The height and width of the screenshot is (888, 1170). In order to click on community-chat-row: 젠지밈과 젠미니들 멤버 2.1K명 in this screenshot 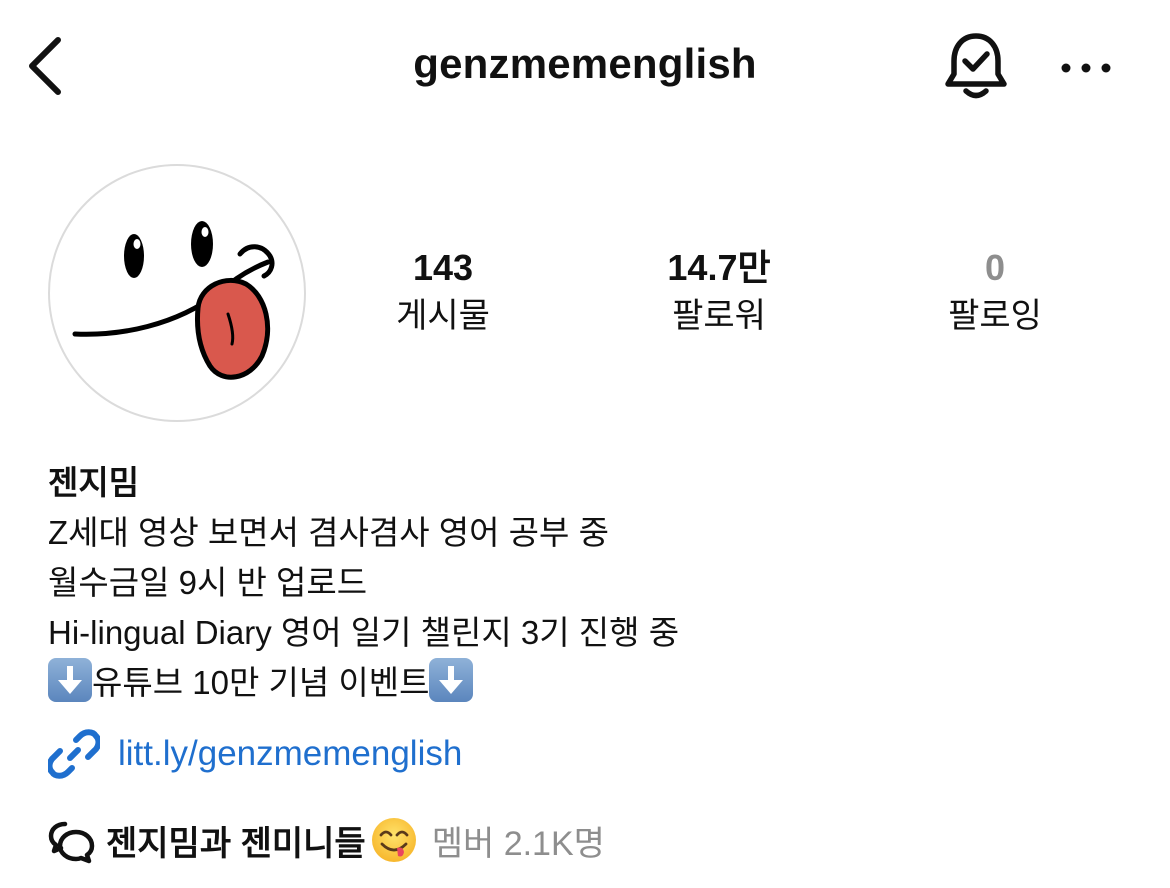, I will do `click(326, 840)`.